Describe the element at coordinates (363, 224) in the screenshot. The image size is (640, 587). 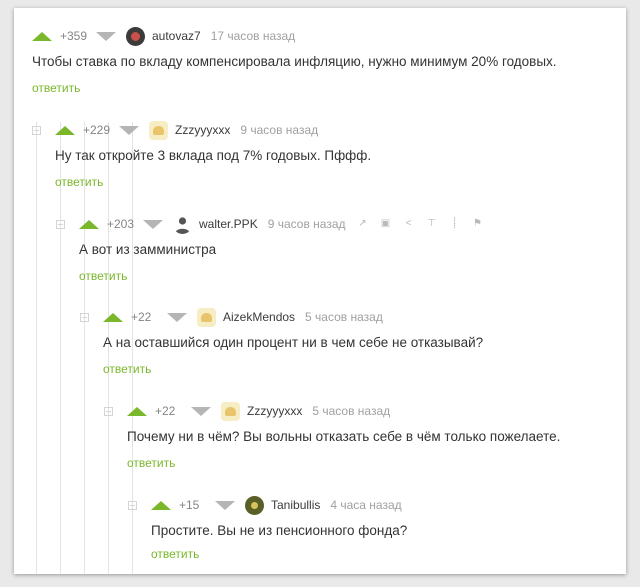
I see `link-icon: ↗` at that location.